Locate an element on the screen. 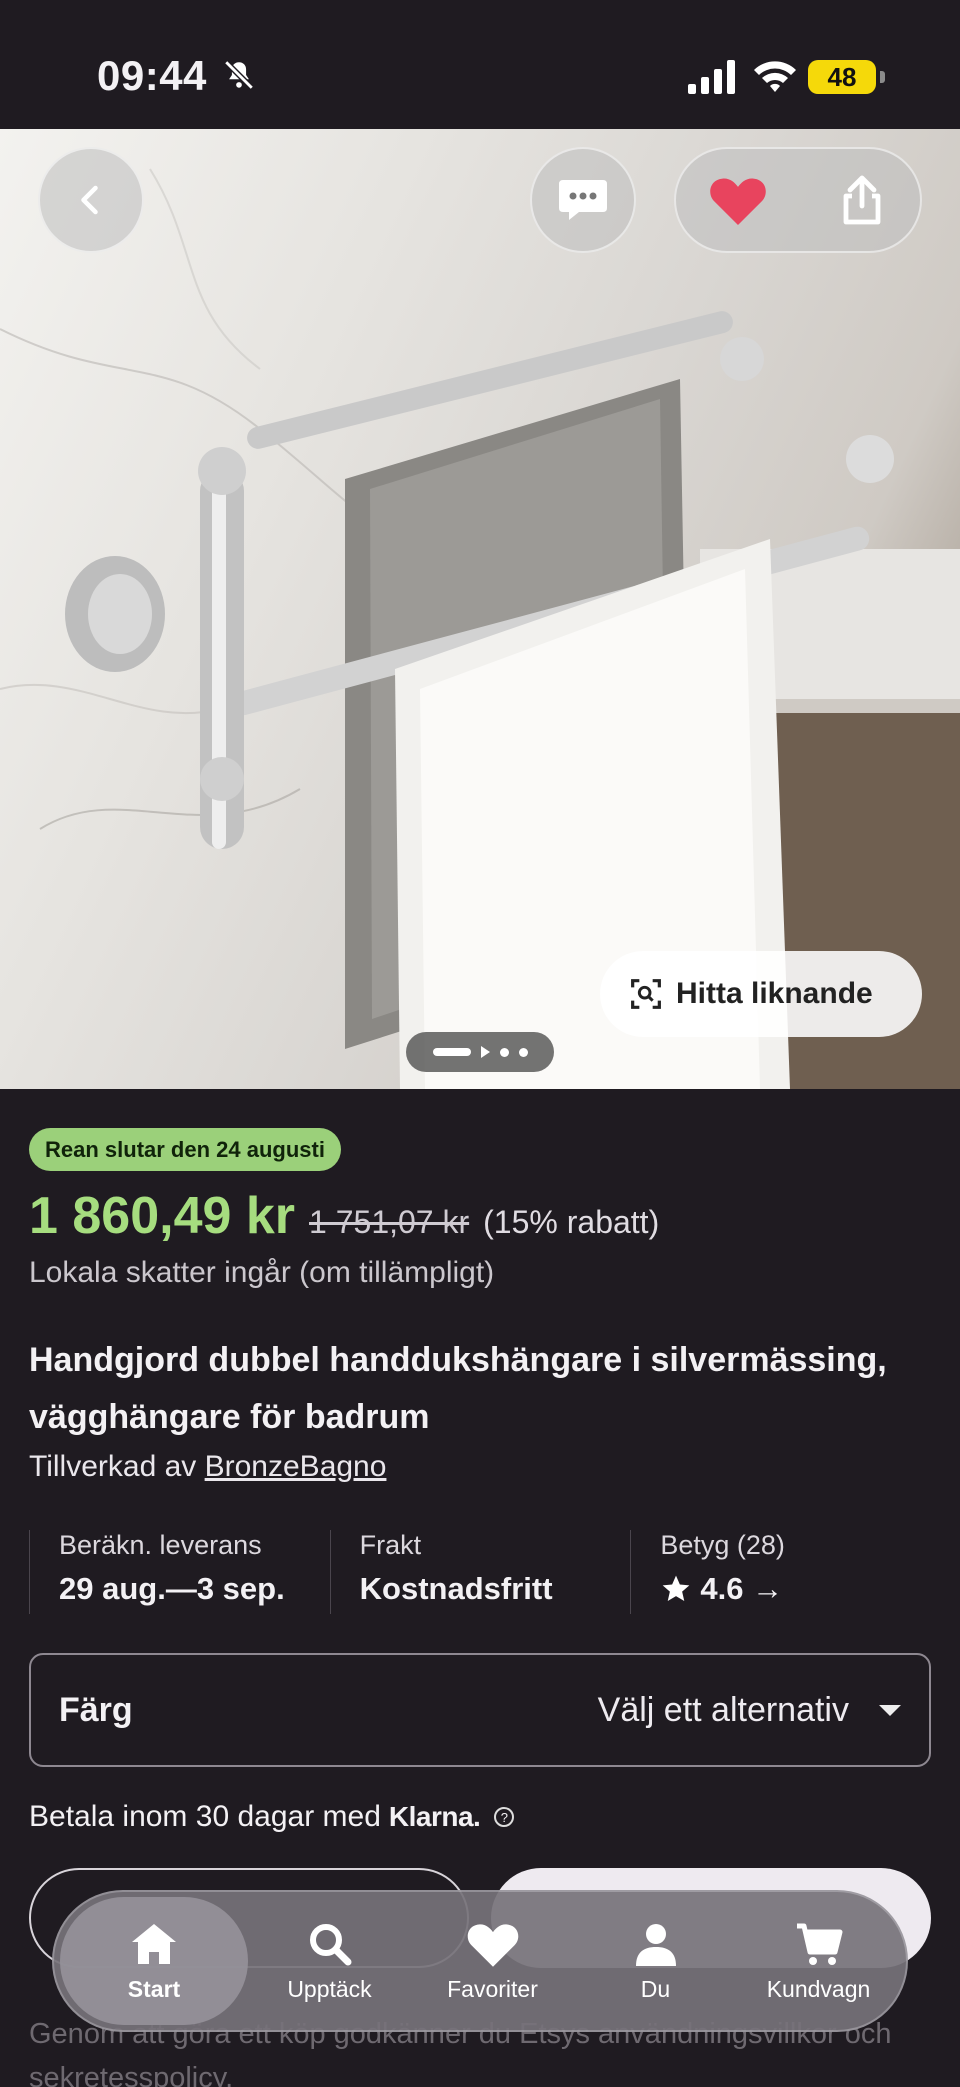  share-icon is located at coordinates (862, 200).